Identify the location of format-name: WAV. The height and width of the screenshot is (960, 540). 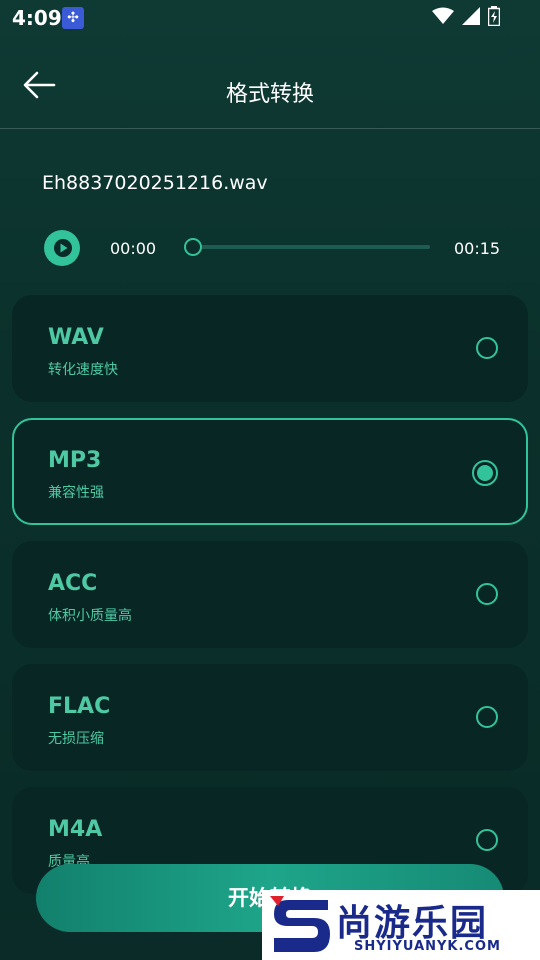
(76, 337).